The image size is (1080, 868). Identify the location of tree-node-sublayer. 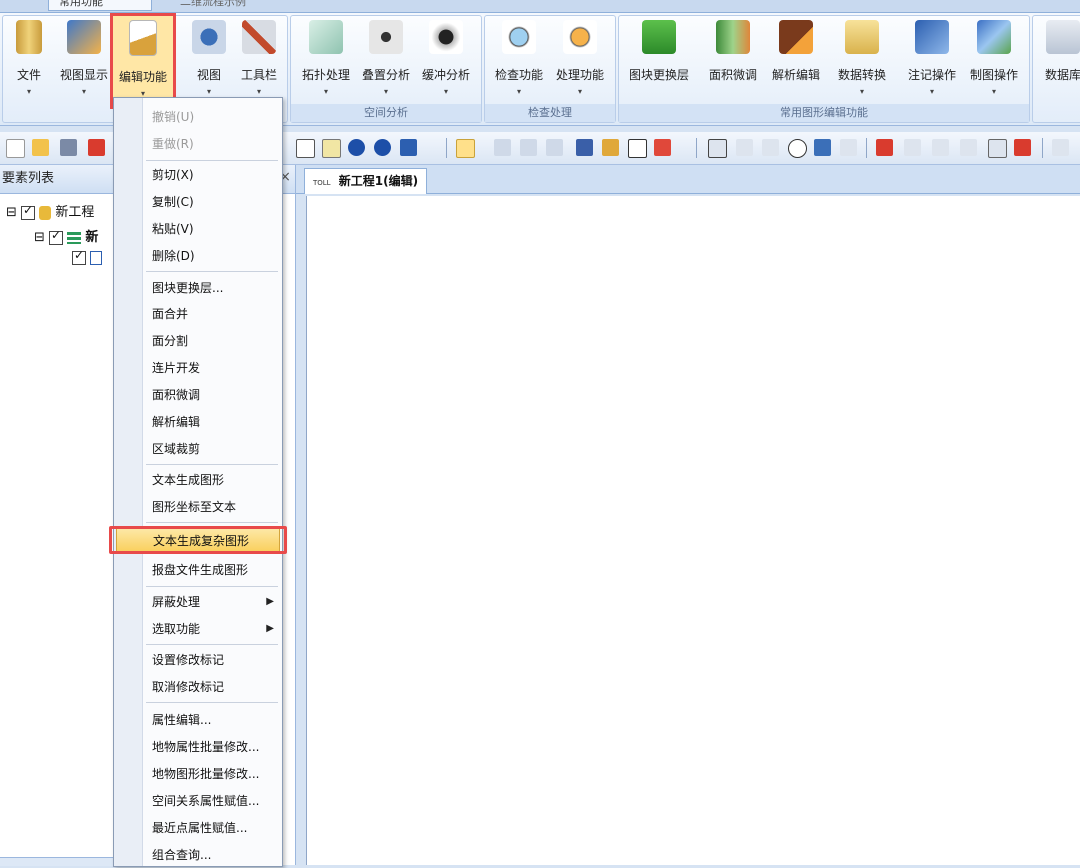
(87, 256).